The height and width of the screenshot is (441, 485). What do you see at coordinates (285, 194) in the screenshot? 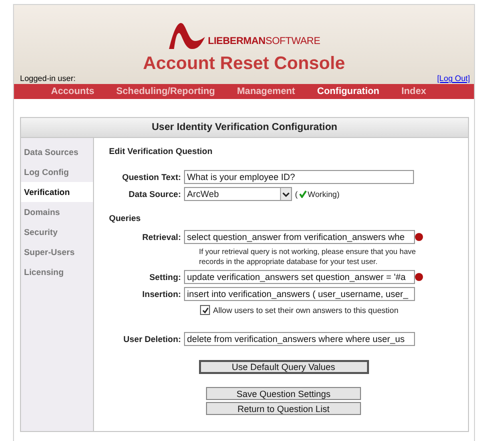
I see `caret-icon` at bounding box center [285, 194].